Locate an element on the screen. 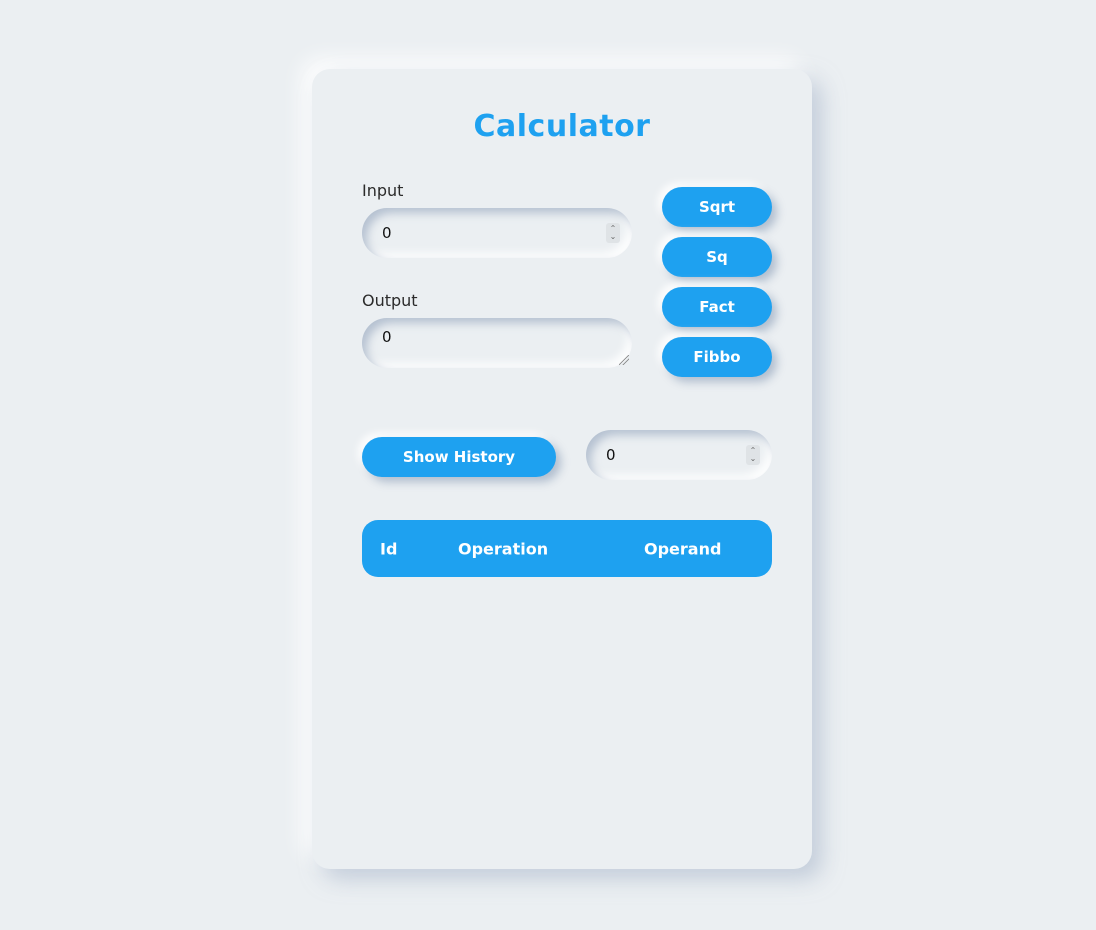  input-label: Input is located at coordinates (383, 190).